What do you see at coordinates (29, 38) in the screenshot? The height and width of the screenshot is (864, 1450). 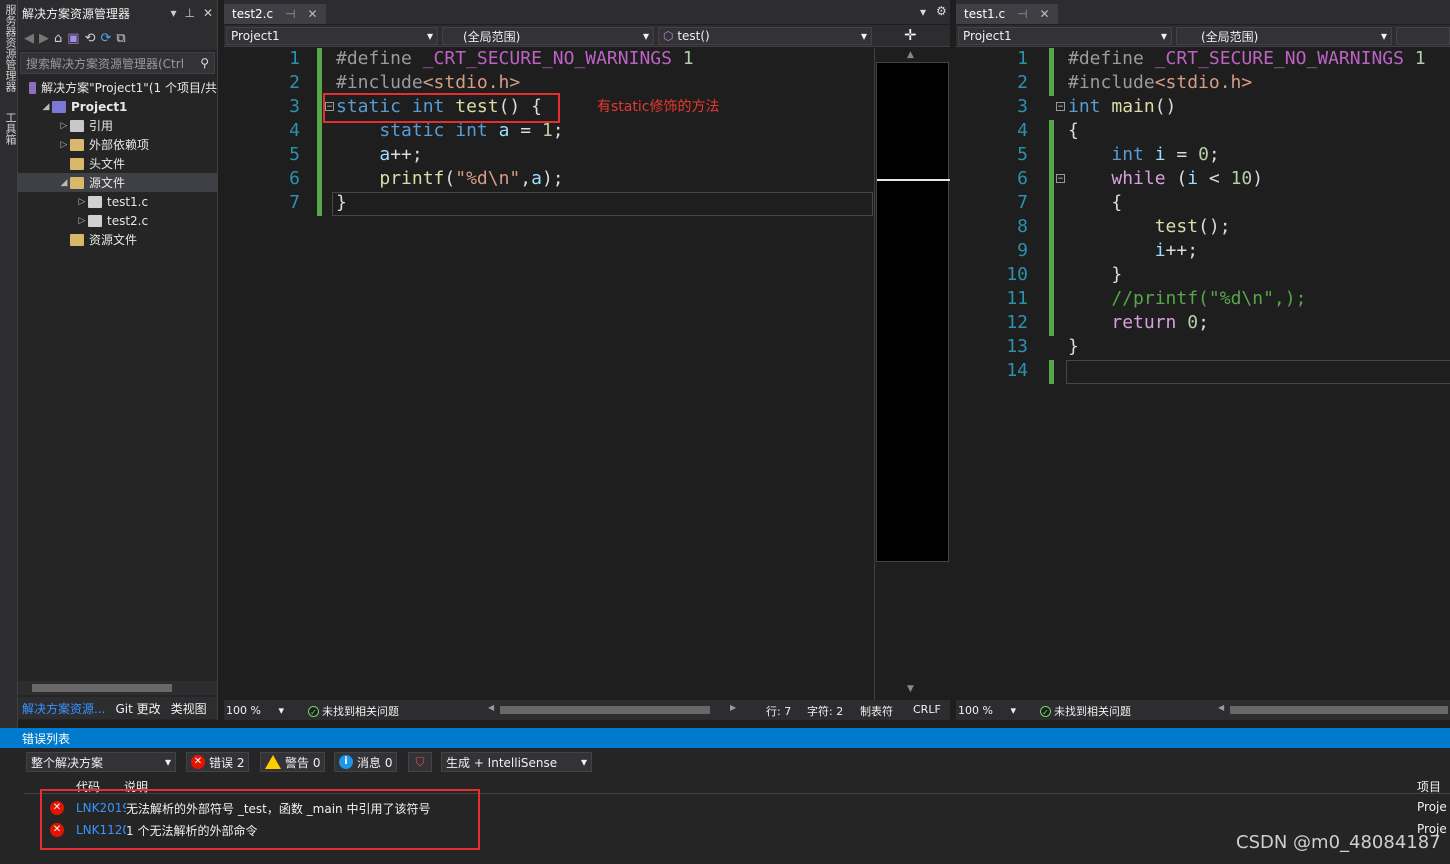 I see `back-icon: ◀` at bounding box center [29, 38].